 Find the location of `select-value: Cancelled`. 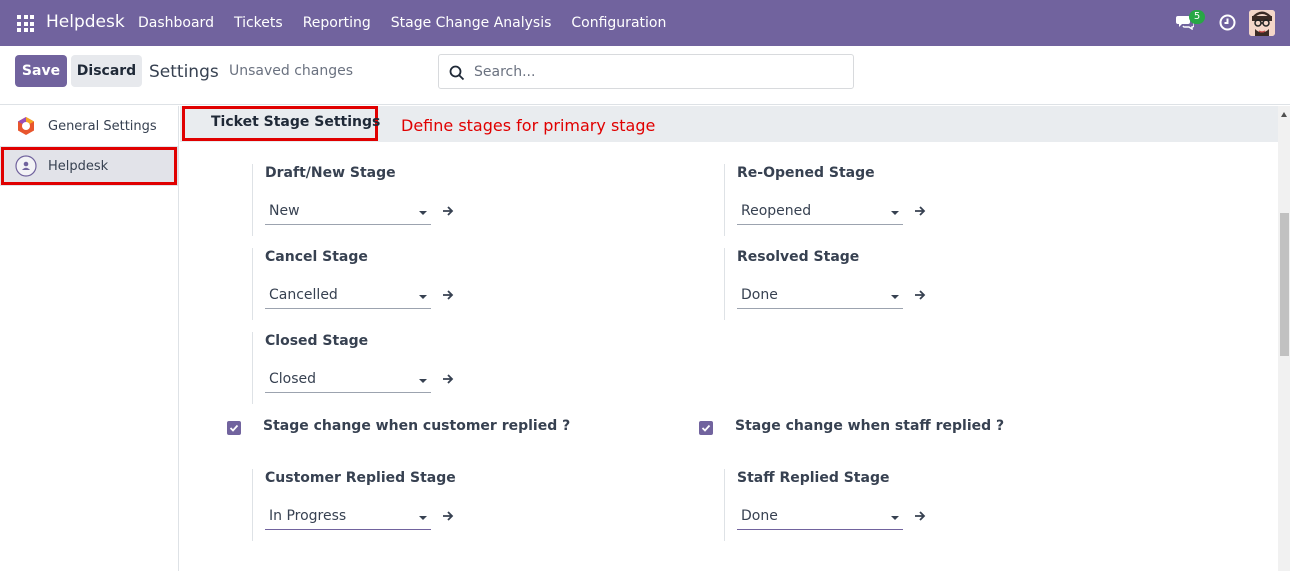

select-value: Cancelled is located at coordinates (303, 295).